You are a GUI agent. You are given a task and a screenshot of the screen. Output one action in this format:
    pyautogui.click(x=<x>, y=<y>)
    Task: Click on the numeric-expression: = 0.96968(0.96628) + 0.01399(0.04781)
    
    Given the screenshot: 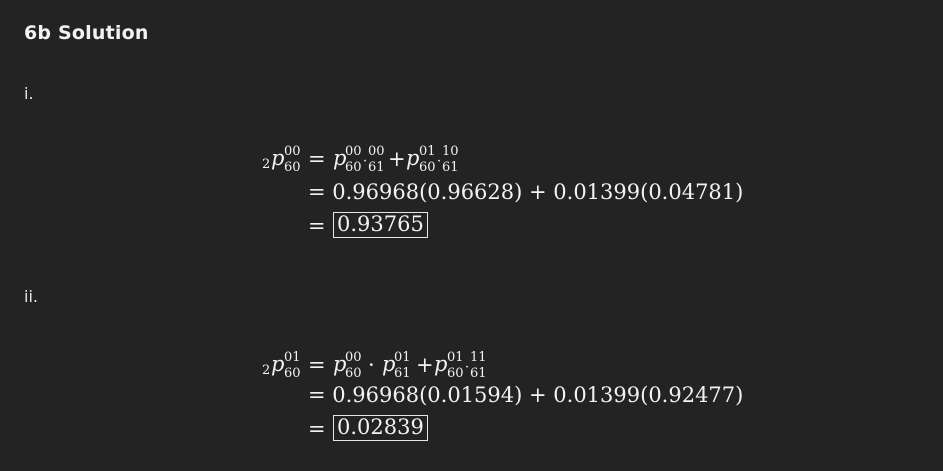 What is the action you would take?
    pyautogui.click(x=526, y=192)
    